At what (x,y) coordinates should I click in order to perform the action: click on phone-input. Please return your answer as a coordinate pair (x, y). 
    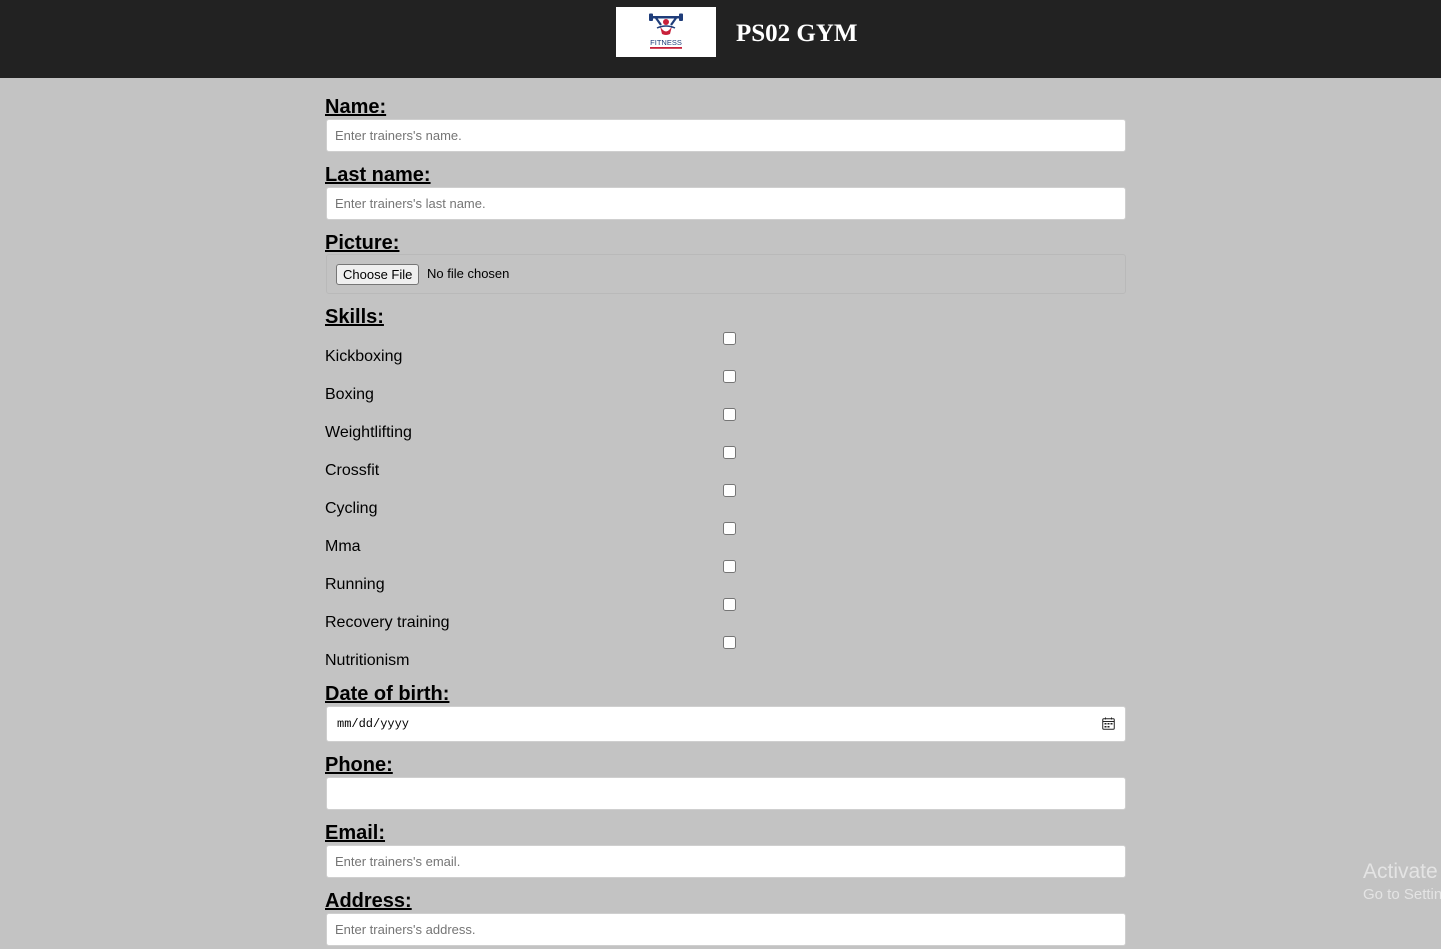
    Looking at the image, I should click on (726, 793).